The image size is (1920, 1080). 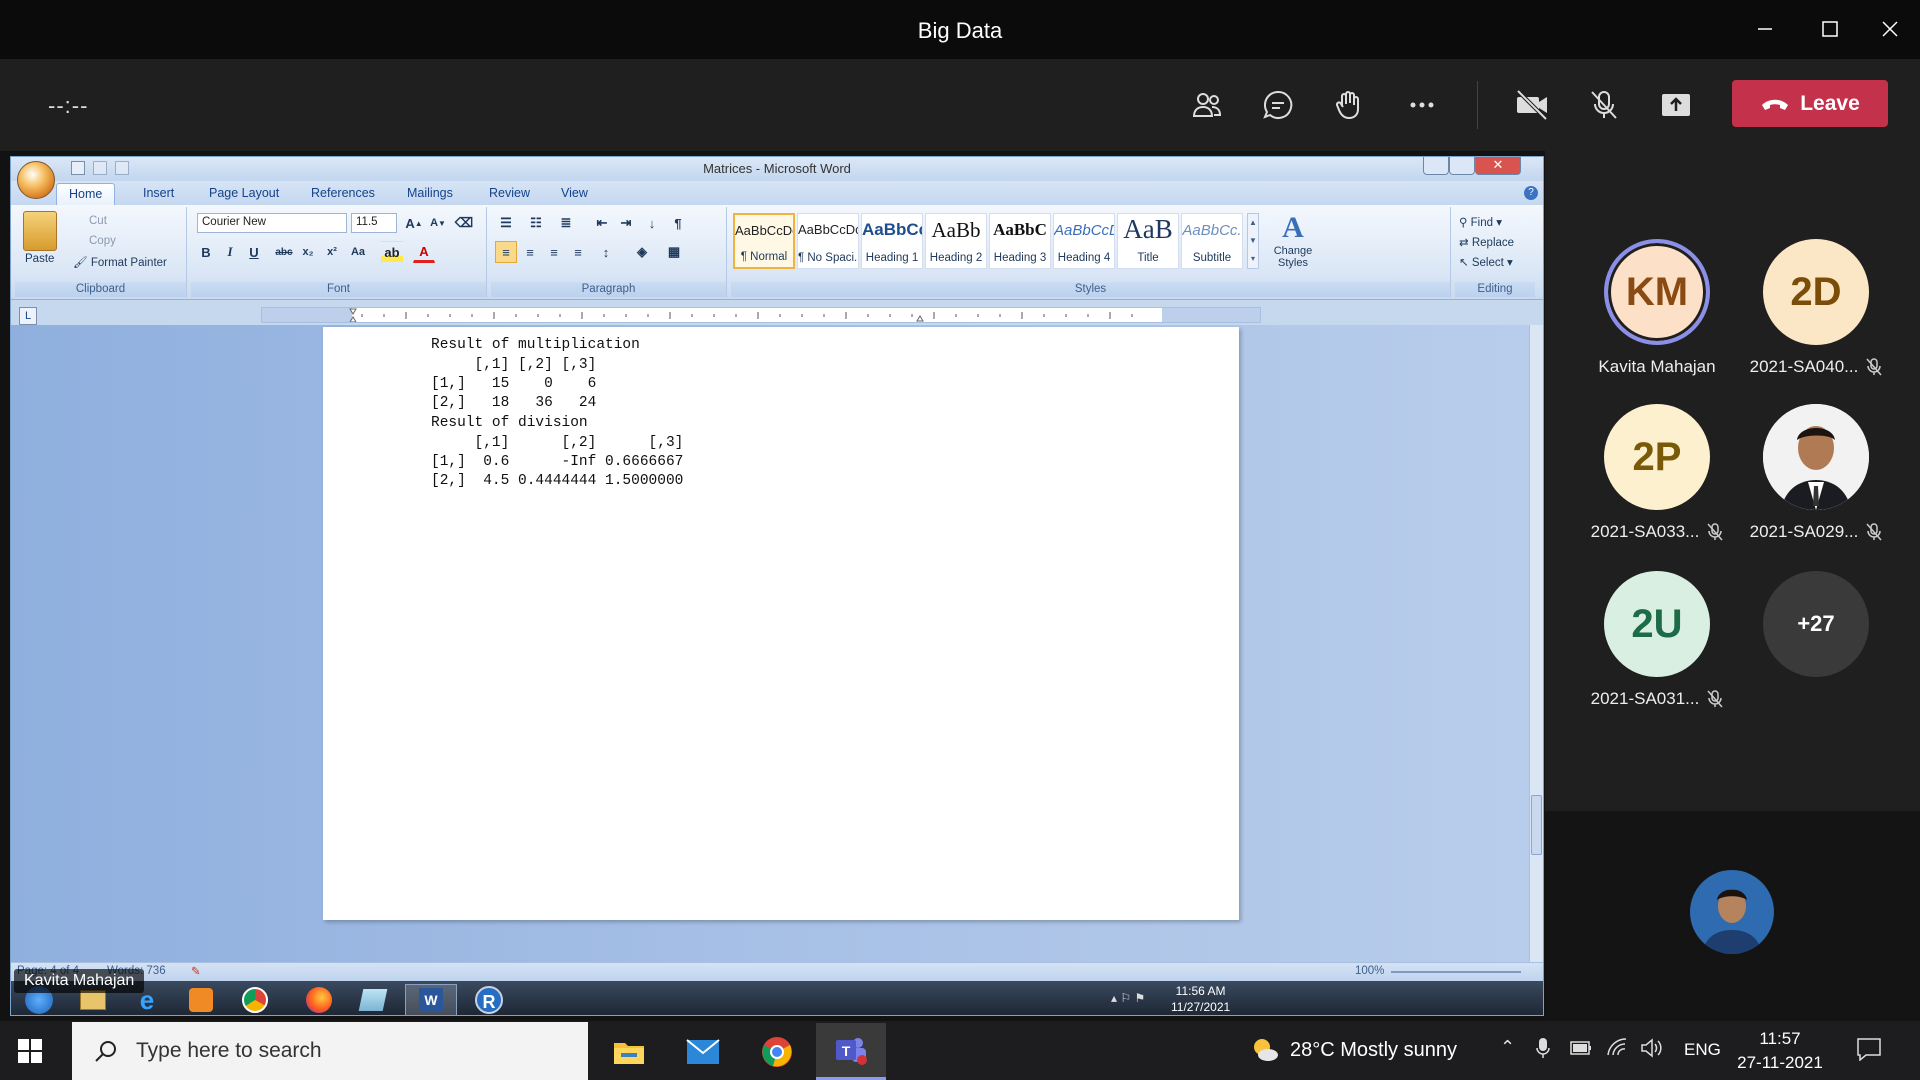 What do you see at coordinates (431, 999) in the screenshot?
I see `remote-word-icon: W` at bounding box center [431, 999].